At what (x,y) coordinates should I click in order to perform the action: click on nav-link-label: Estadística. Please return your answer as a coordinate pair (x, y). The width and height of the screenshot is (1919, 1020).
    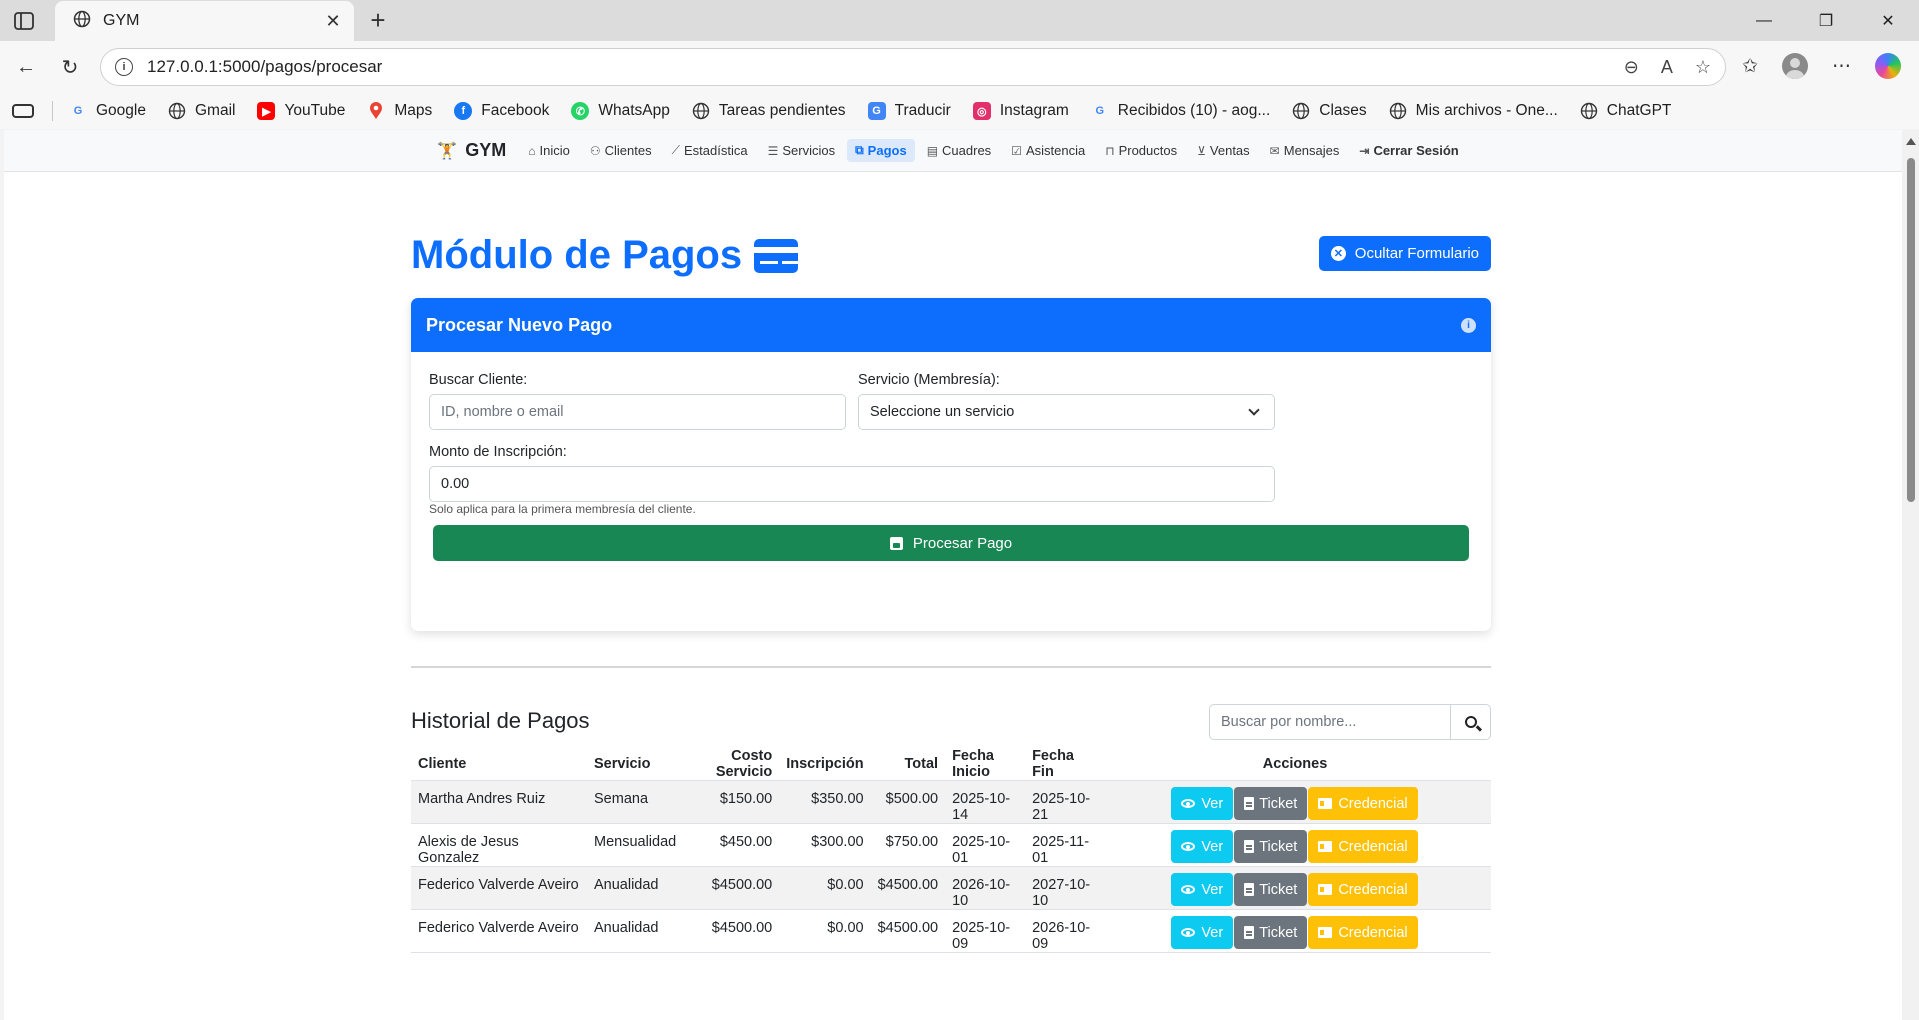
    Looking at the image, I should click on (715, 150).